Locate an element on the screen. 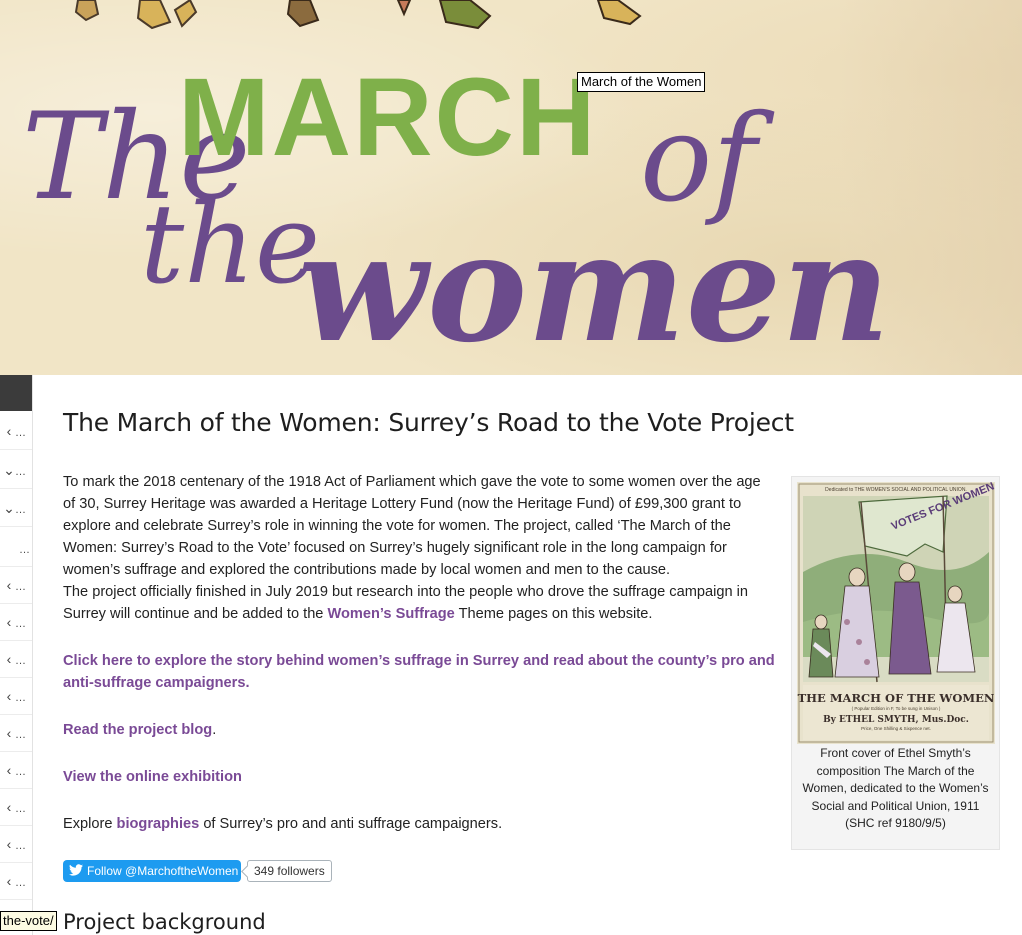 Image resolution: width=1022 pixels, height=935 pixels. twitter-bird-icon is located at coordinates (76, 870).